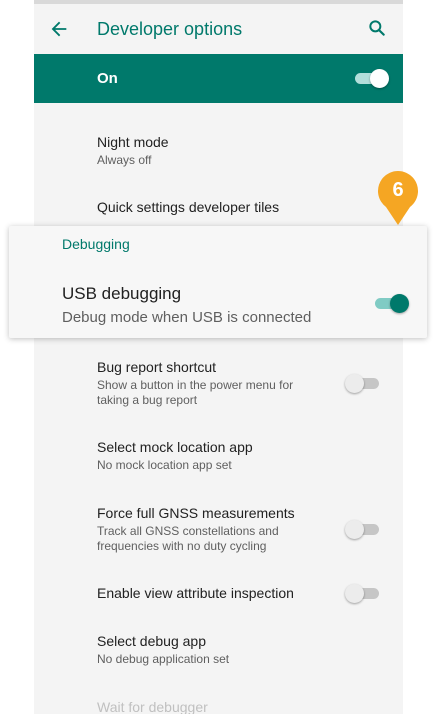  Describe the element at coordinates (124, 160) in the screenshot. I see `night-mode-subtitle: Always off` at that location.